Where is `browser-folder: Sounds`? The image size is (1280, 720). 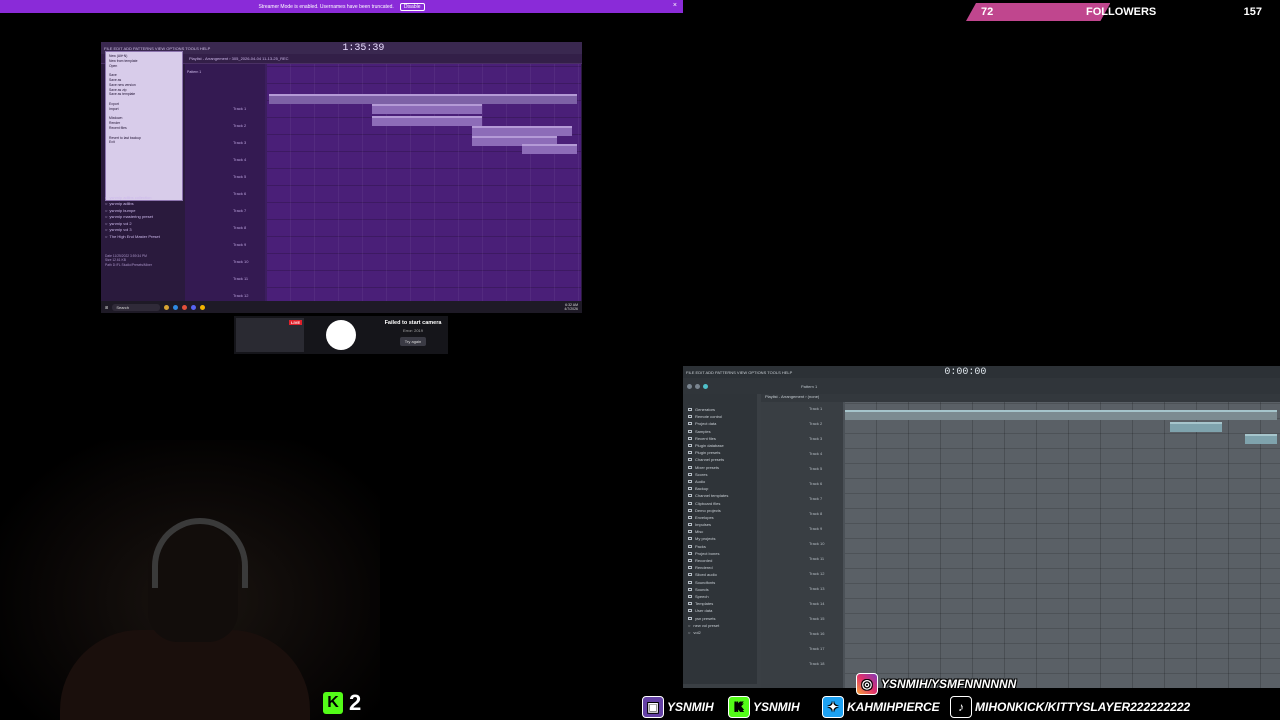 browser-folder: Sounds is located at coordinates (720, 589).